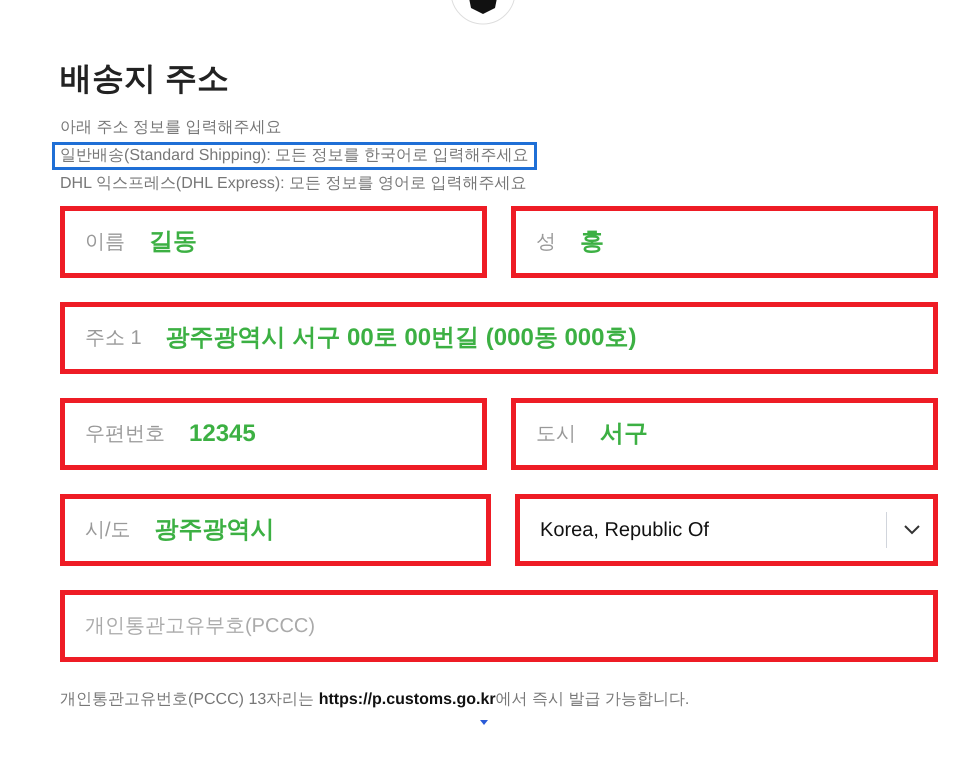 This screenshot has width=966, height=780. I want to click on page-title: 배송지 주소, so click(145, 78).